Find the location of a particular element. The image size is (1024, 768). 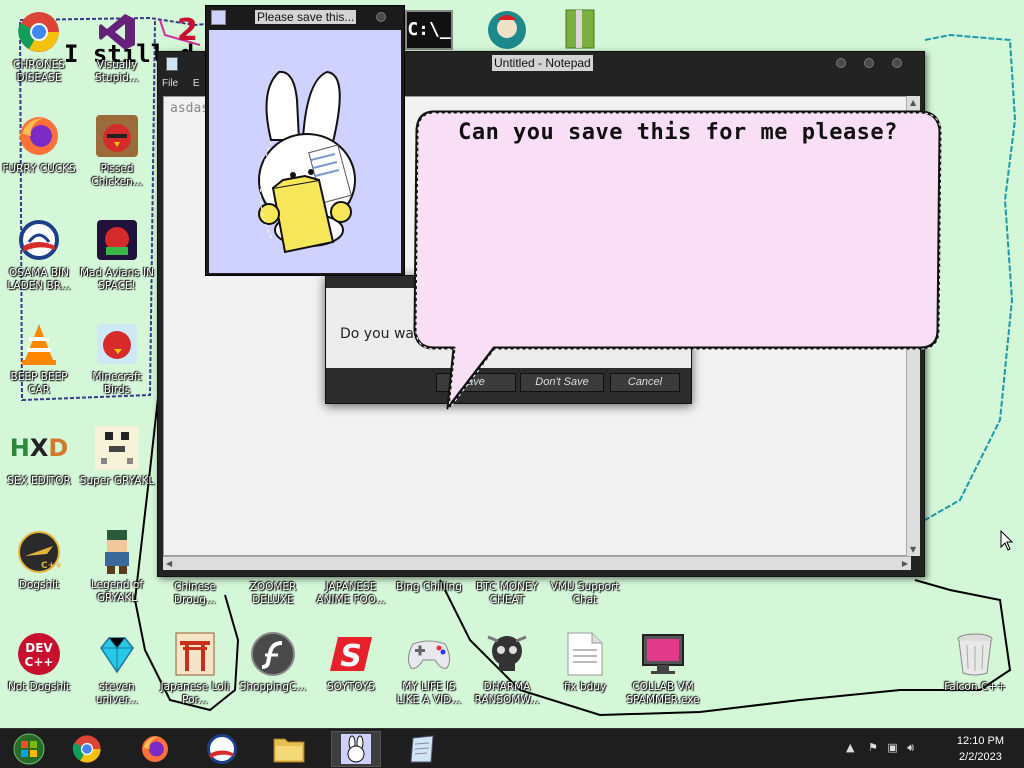

taskbar-file-explorer is located at coordinates (289, 749).